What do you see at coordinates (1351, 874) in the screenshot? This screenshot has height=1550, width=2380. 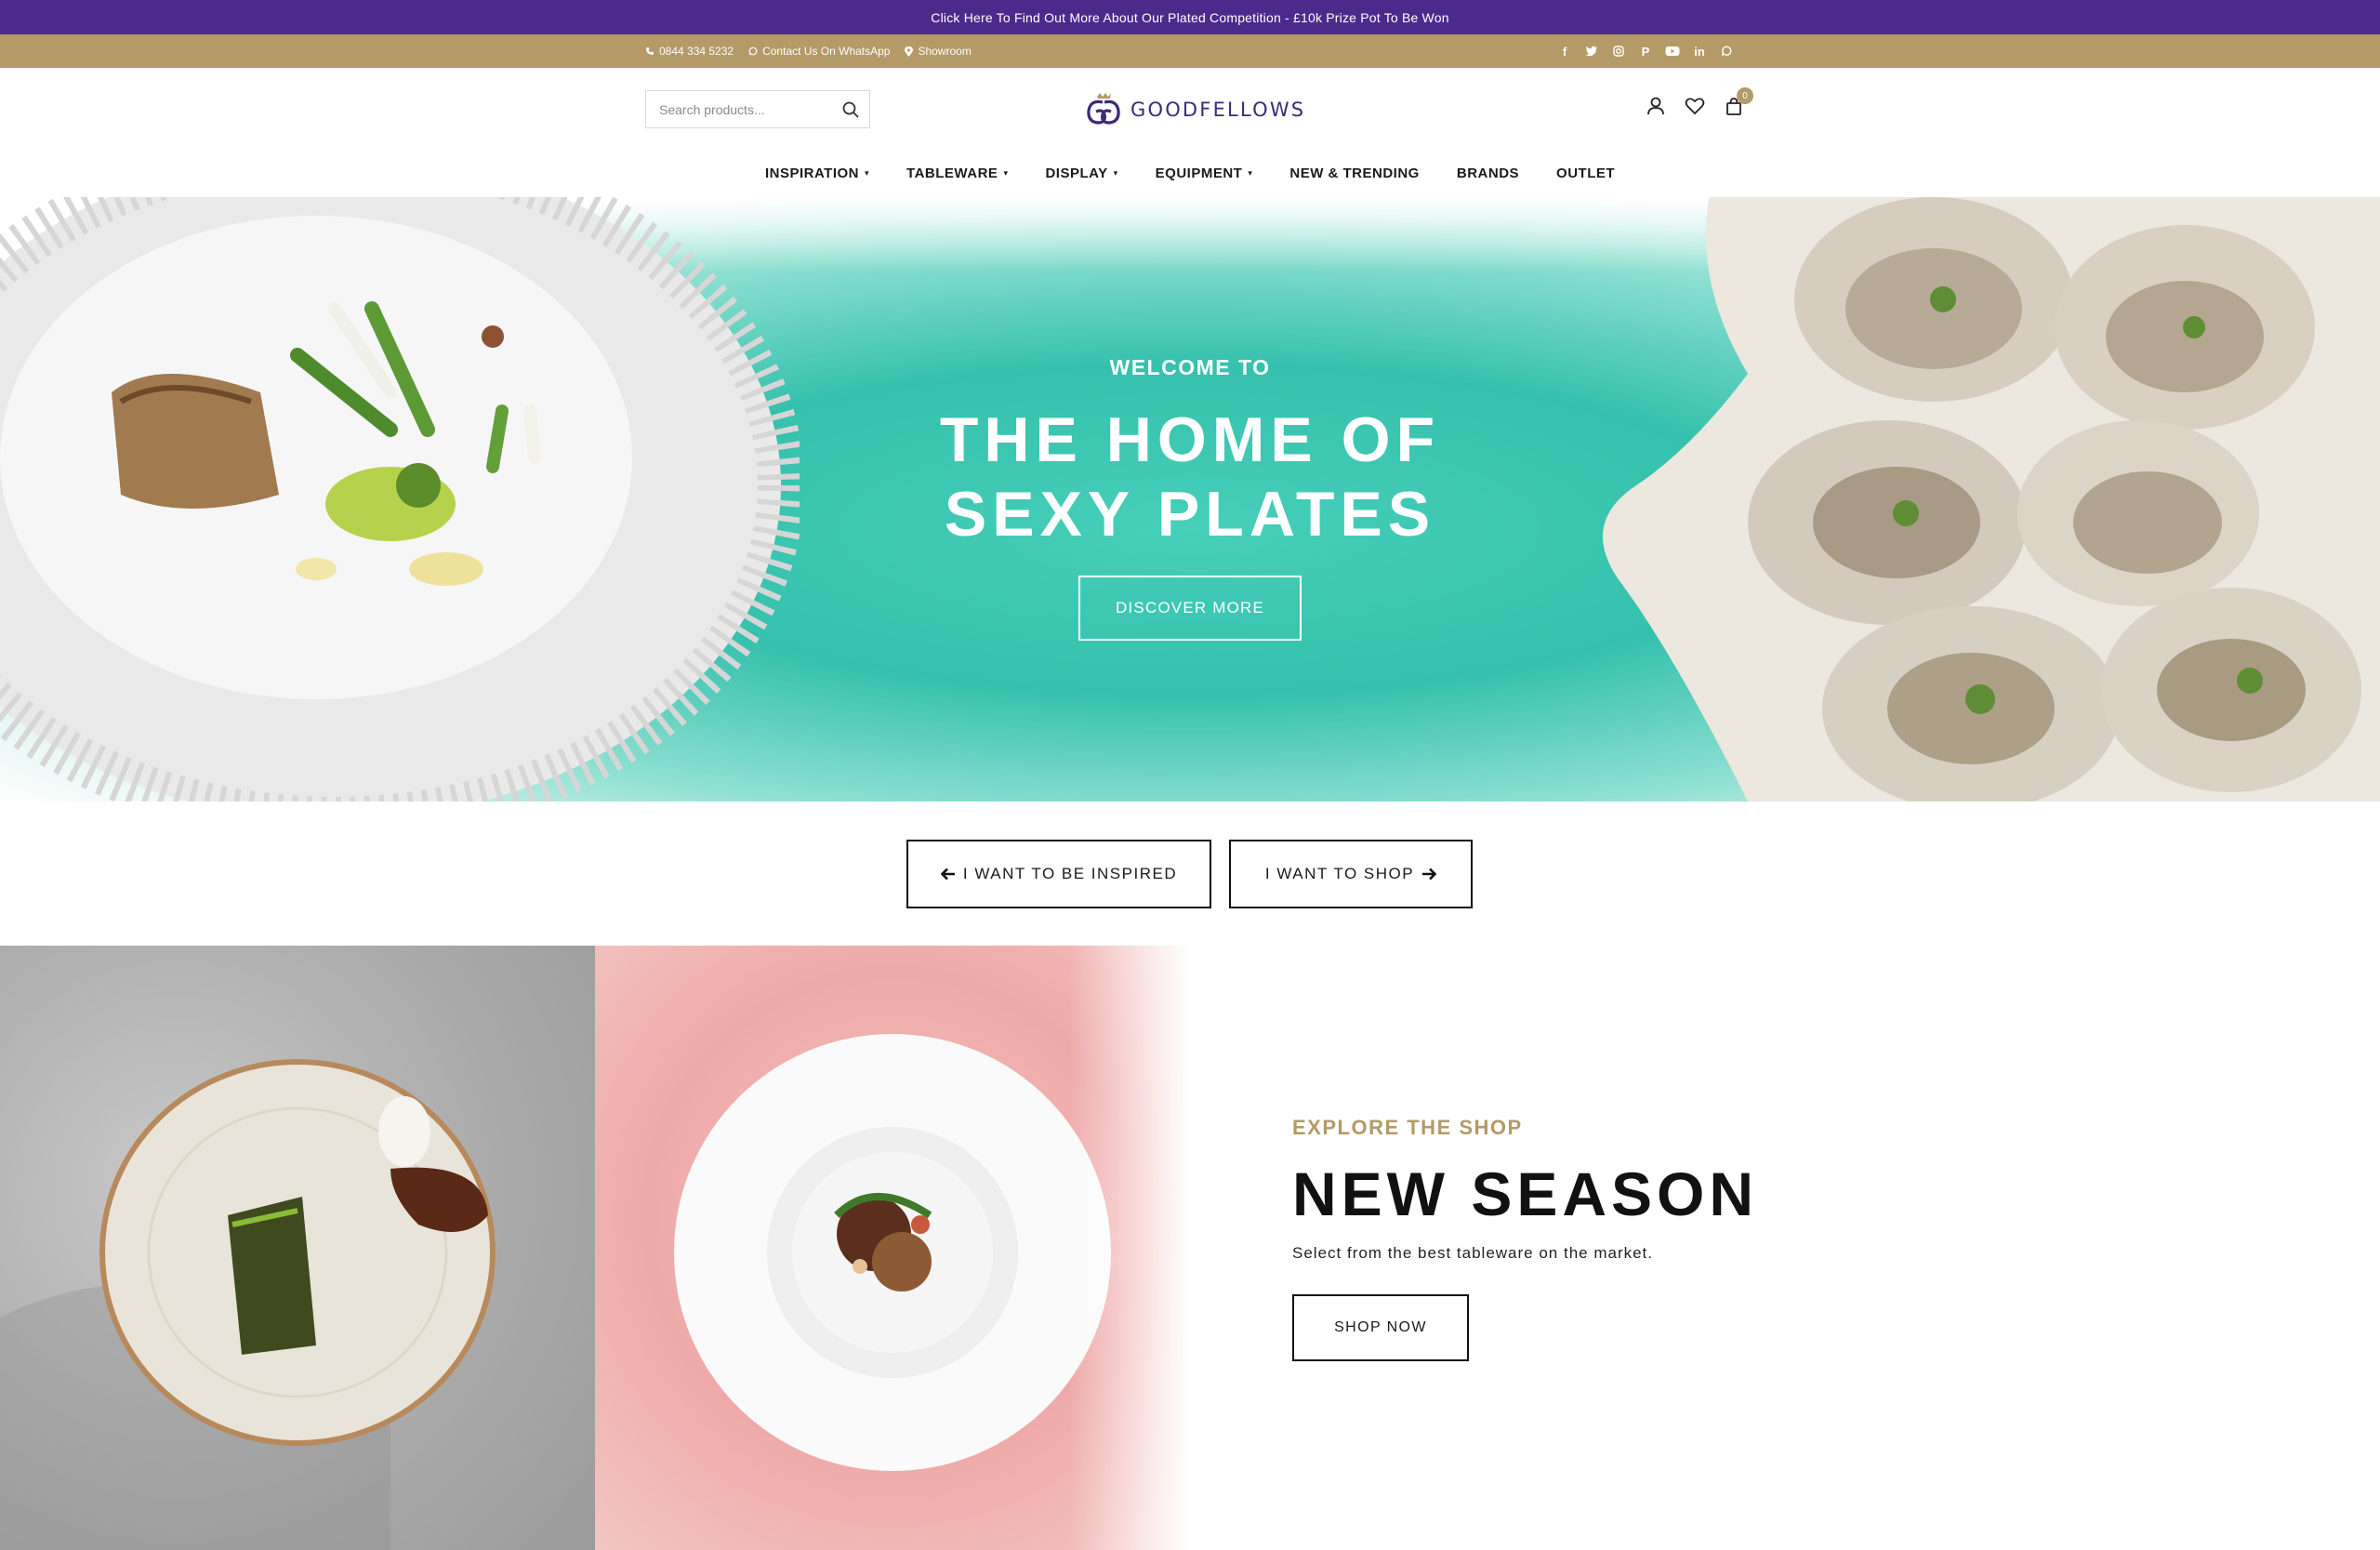 I see `shop-button: I WANT TO SHOP` at bounding box center [1351, 874].